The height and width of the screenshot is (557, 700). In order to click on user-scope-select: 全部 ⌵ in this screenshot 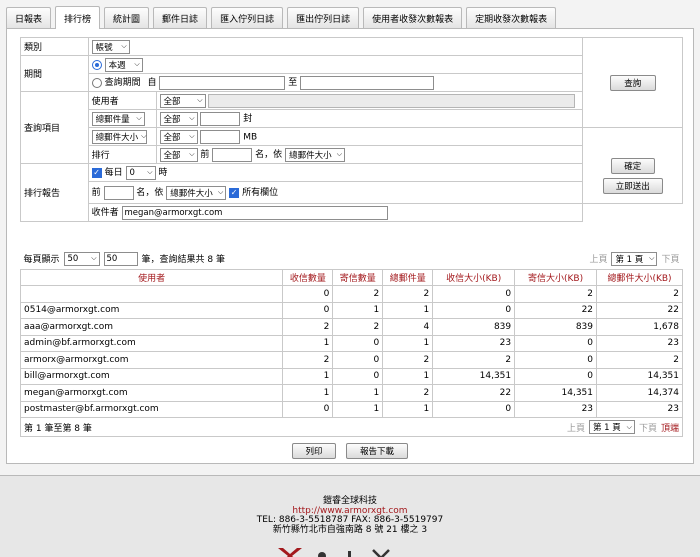, I will do `click(182, 100)`.